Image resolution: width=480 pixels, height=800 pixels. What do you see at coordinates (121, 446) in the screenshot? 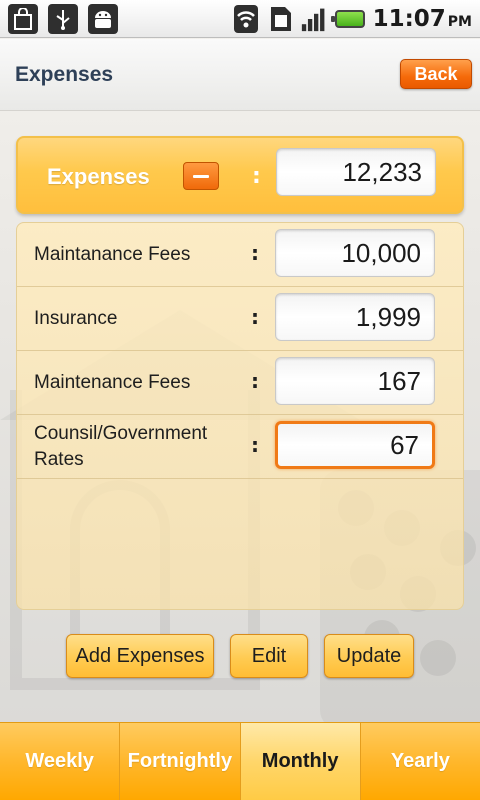
I see `expense-label: Counsil/Government Rates` at bounding box center [121, 446].